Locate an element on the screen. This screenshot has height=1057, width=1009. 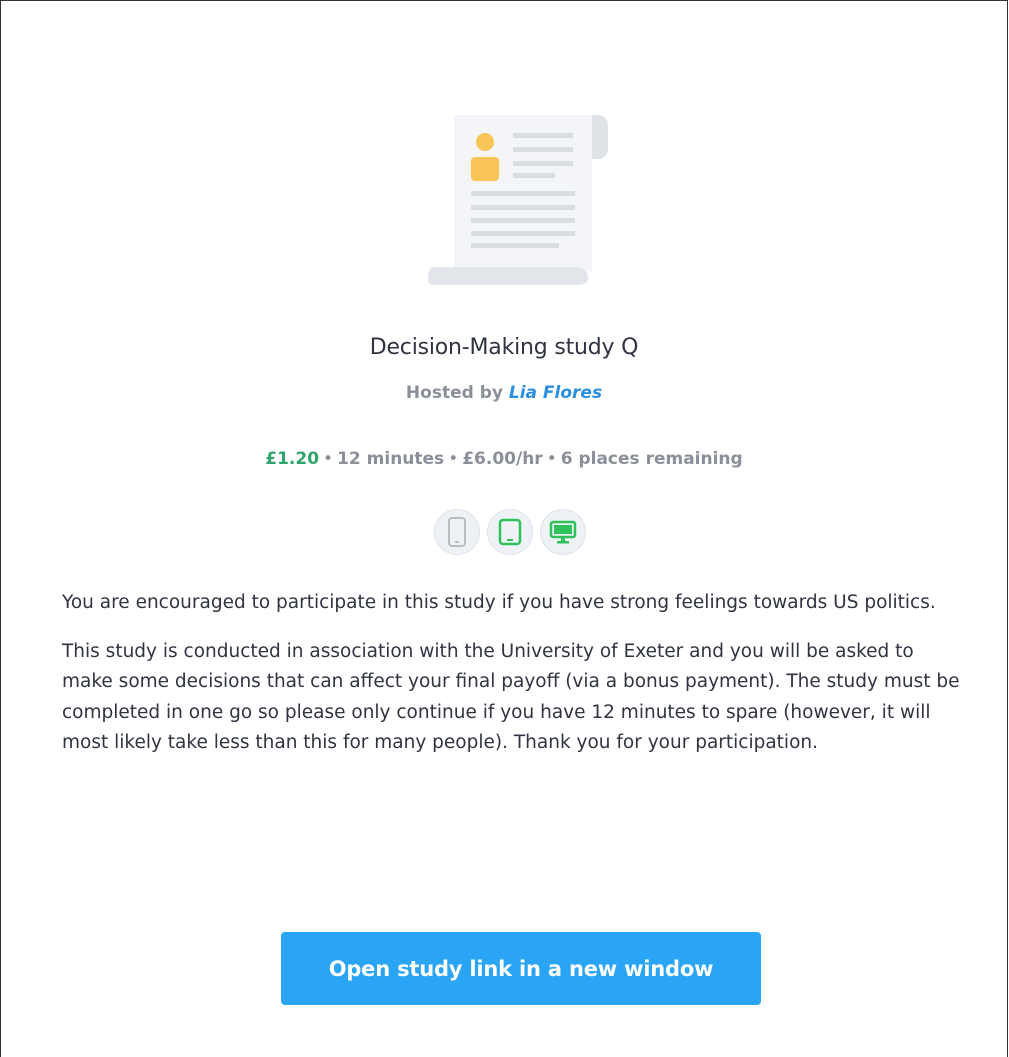
hourly-rate: £6.00/hr is located at coordinates (502, 459).